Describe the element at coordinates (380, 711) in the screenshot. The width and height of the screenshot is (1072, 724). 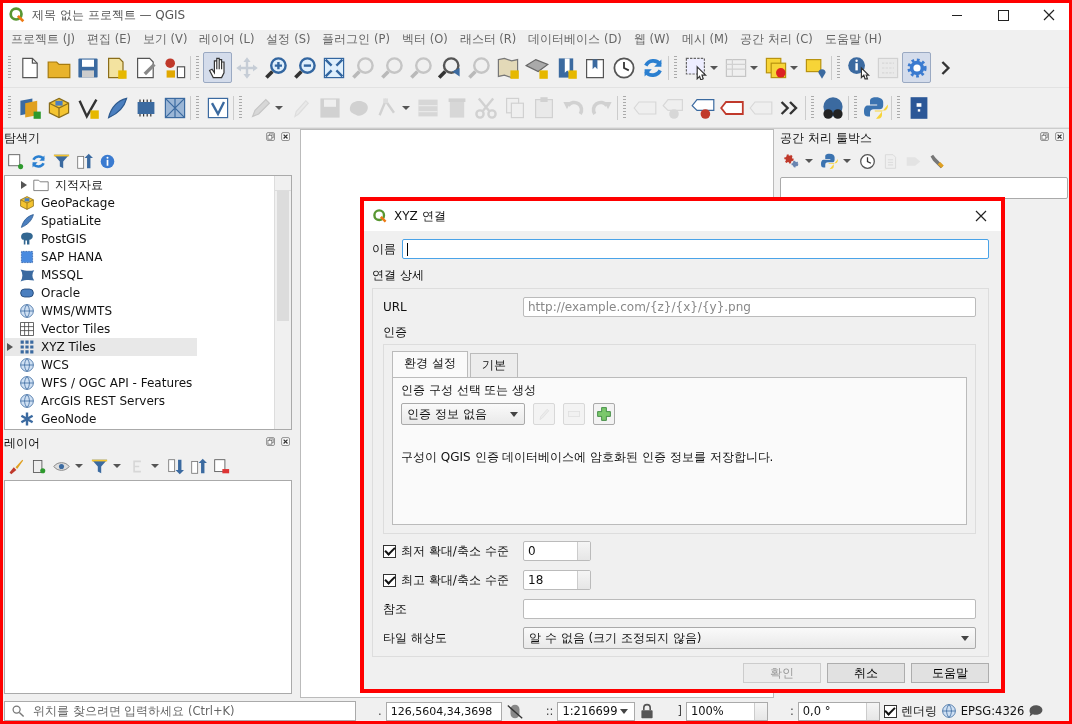
I see `coordinate-label: .` at that location.